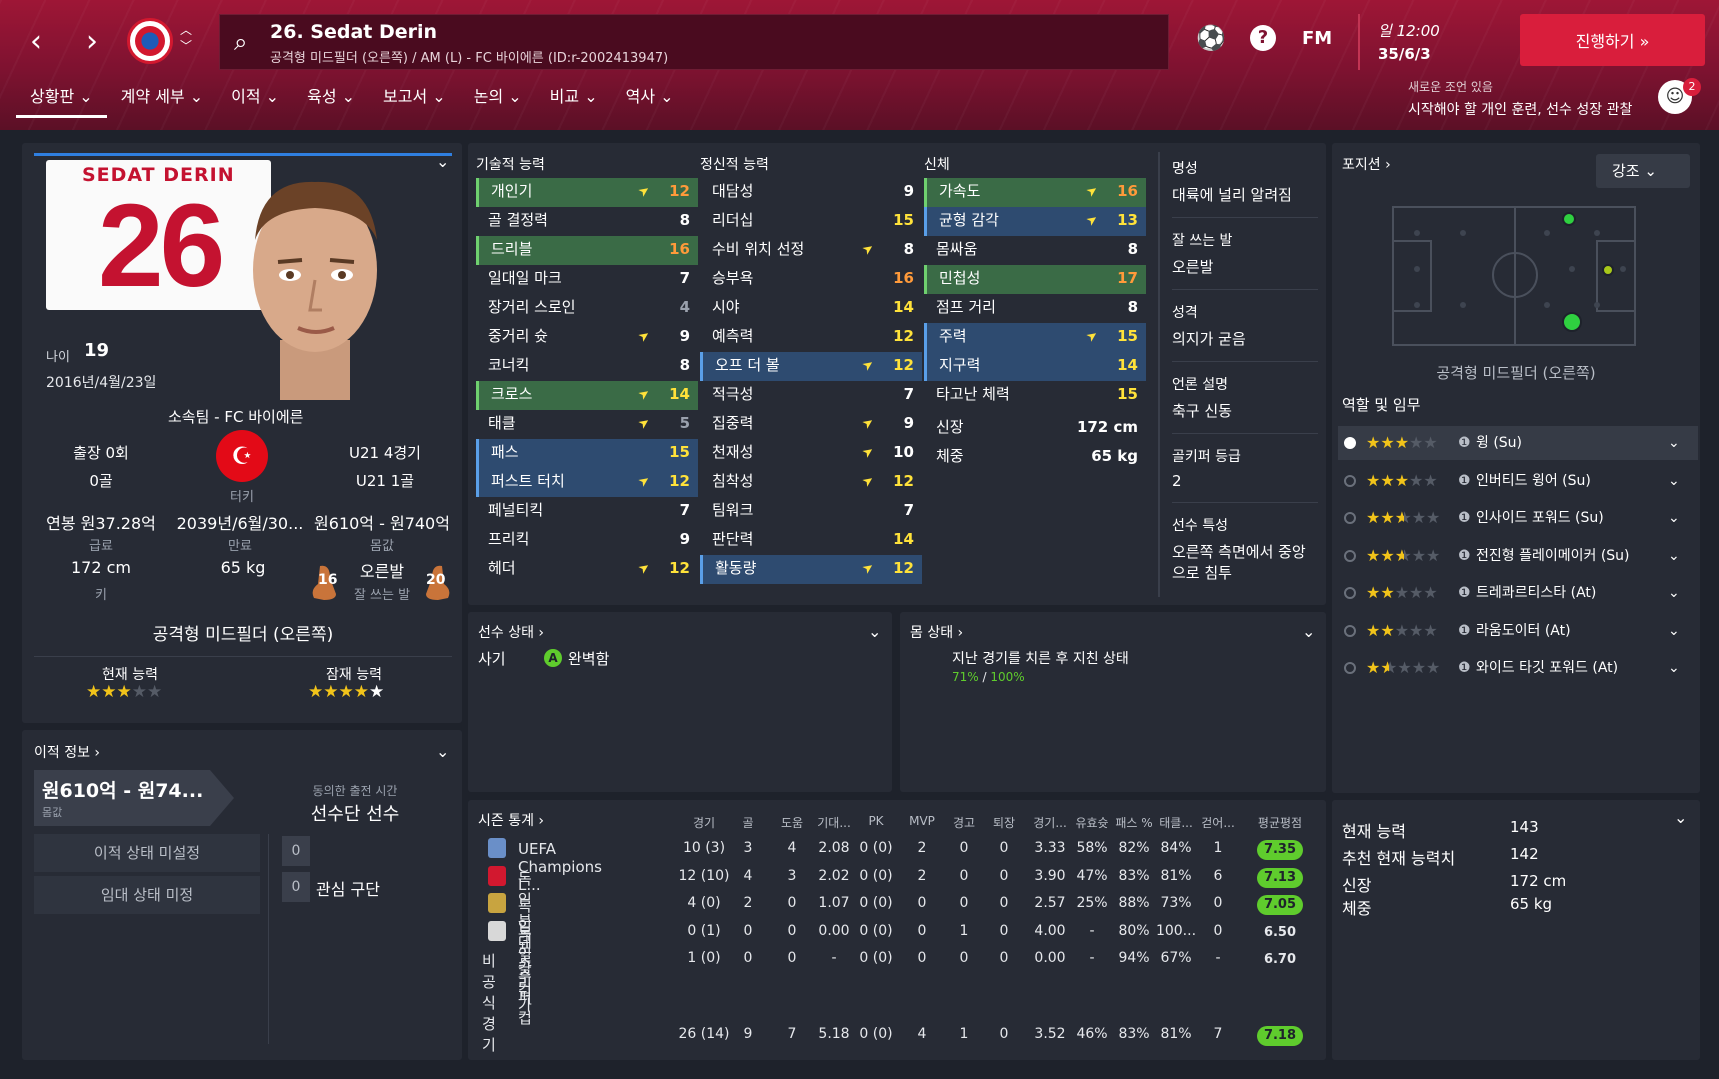 This screenshot has width=1719, height=1079. Describe the element at coordinates (1035, 279) in the screenshot. I see `attribute-row: 민첩성 17` at that location.